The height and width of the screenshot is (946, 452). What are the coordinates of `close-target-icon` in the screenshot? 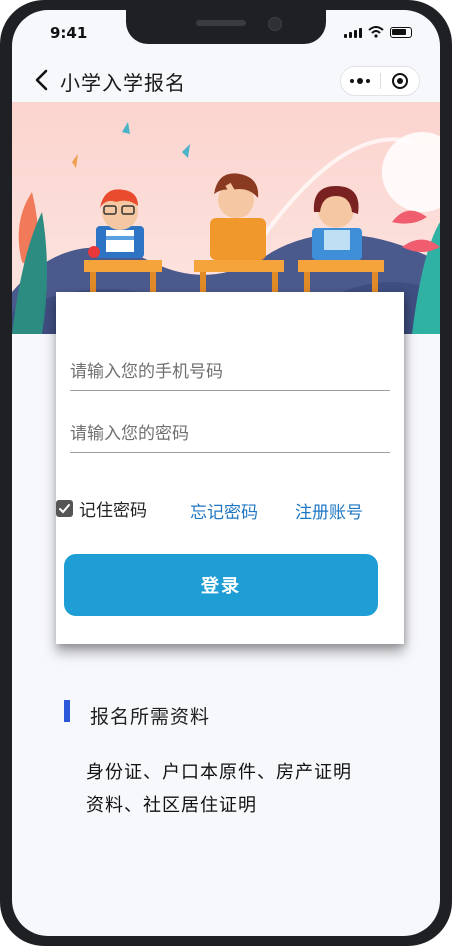 It's located at (399, 81).